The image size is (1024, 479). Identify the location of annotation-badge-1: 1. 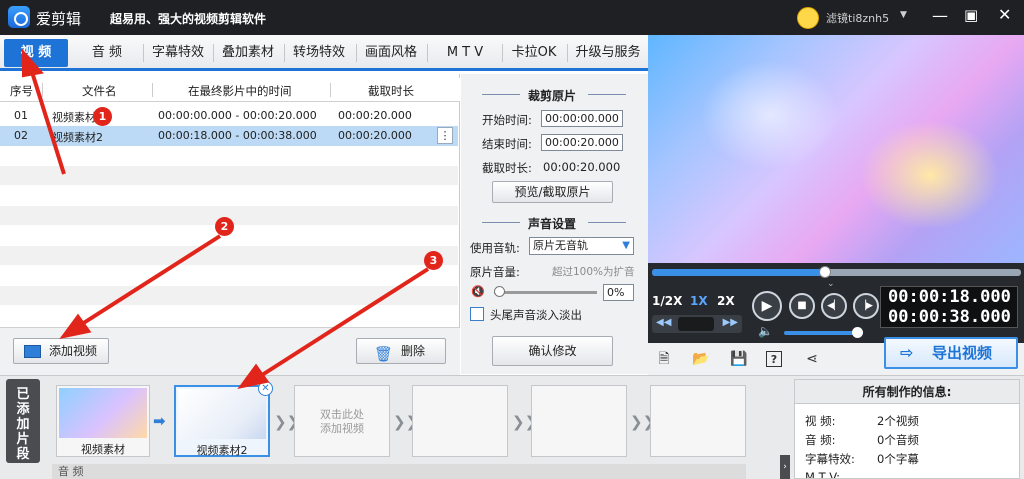
(102, 116).